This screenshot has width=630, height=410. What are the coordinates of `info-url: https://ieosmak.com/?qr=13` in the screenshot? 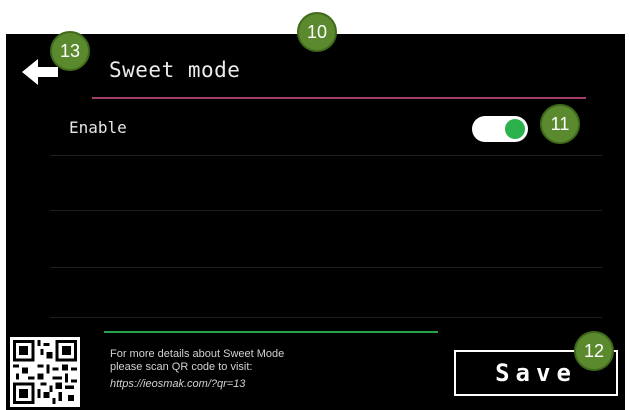 It's located at (178, 384).